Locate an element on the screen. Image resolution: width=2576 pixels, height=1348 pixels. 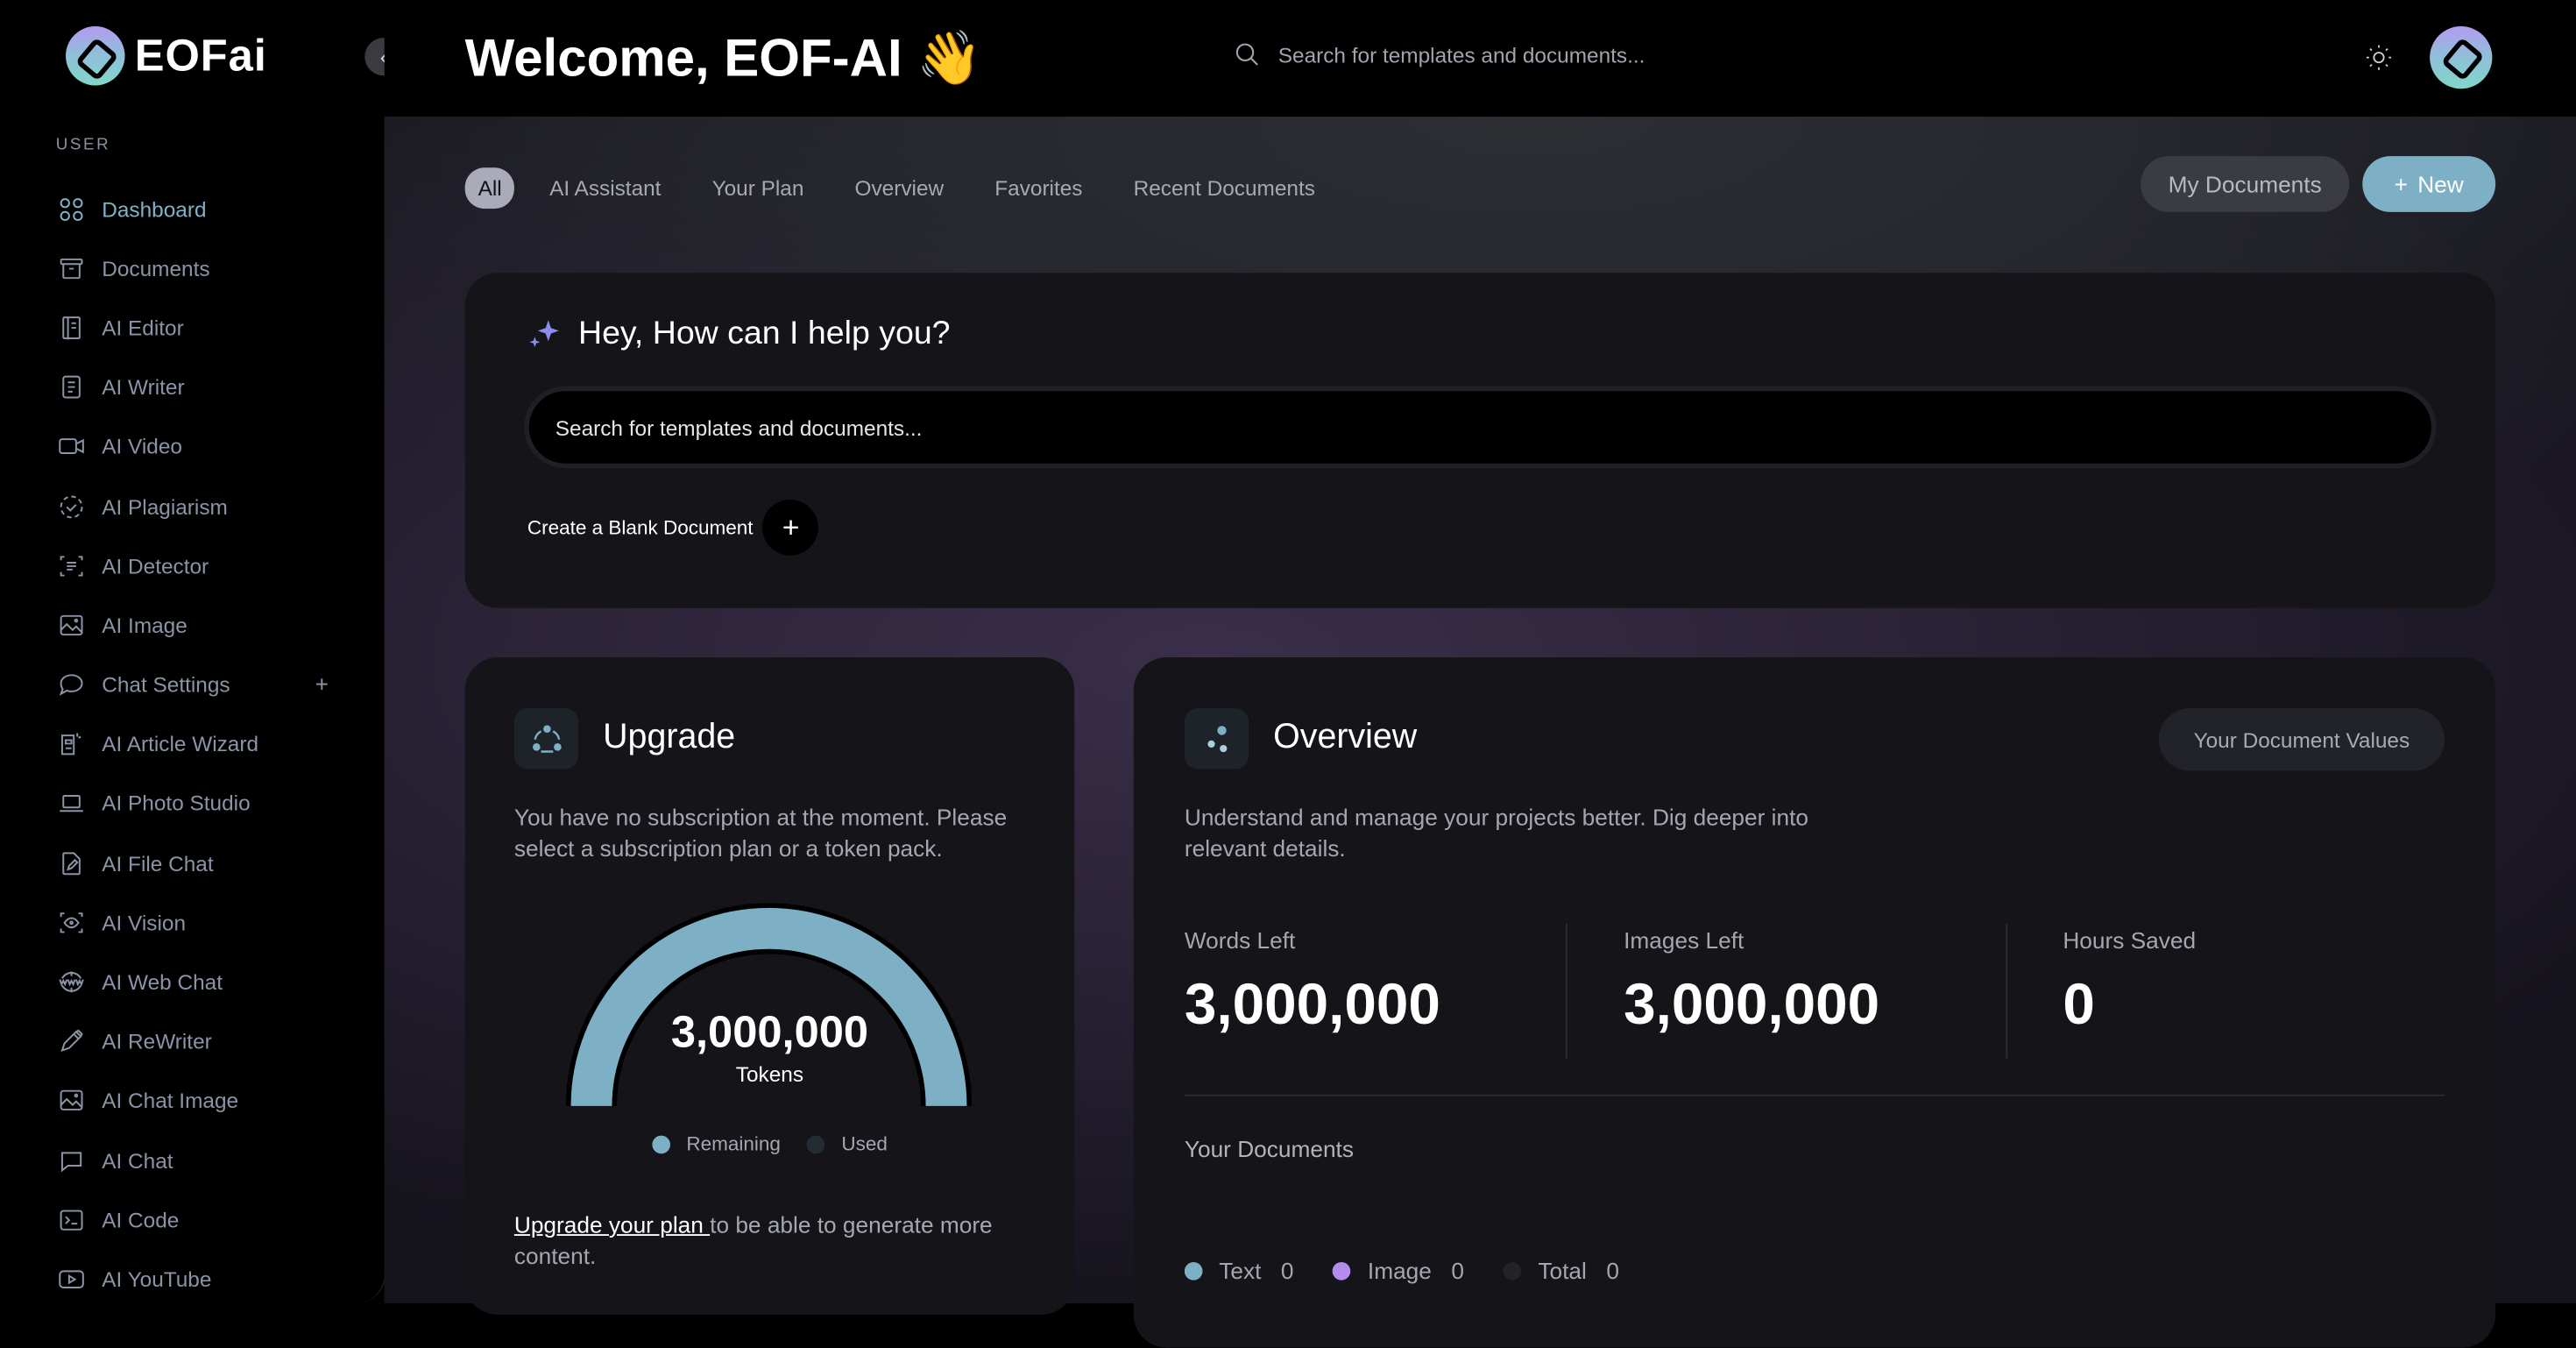
new-button: + New is located at coordinates (2429, 184).